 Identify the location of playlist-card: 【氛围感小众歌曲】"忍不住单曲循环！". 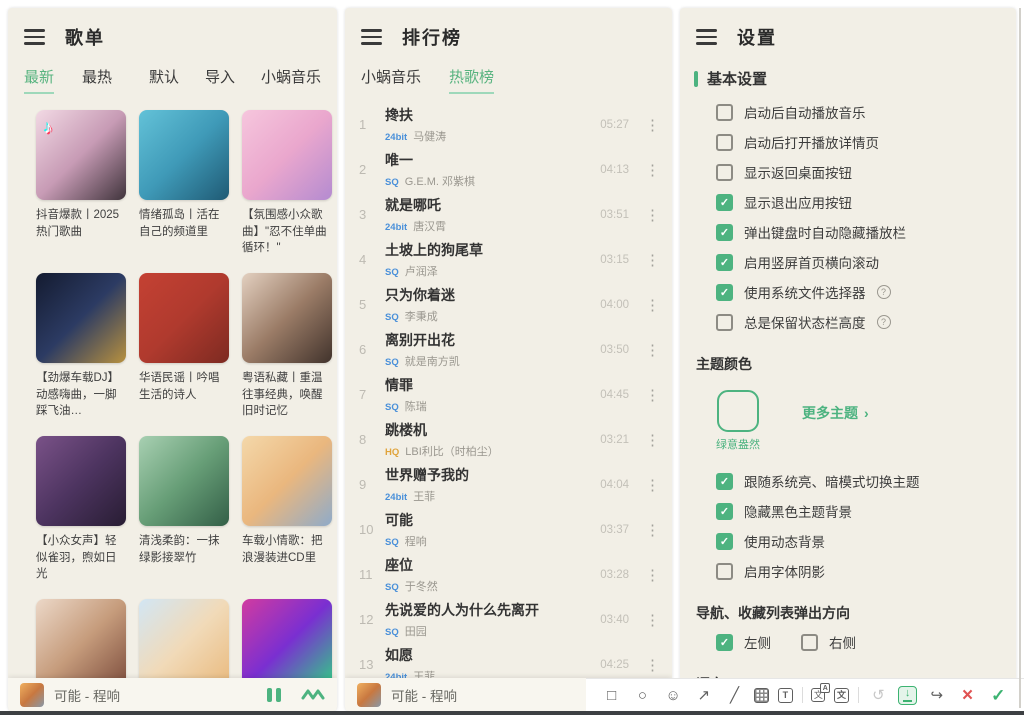
(287, 183).